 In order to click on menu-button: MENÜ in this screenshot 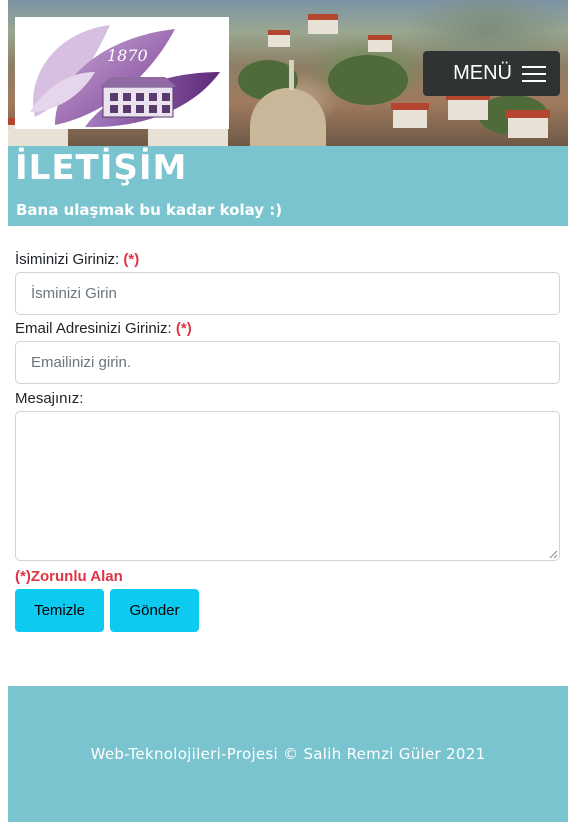, I will do `click(491, 73)`.